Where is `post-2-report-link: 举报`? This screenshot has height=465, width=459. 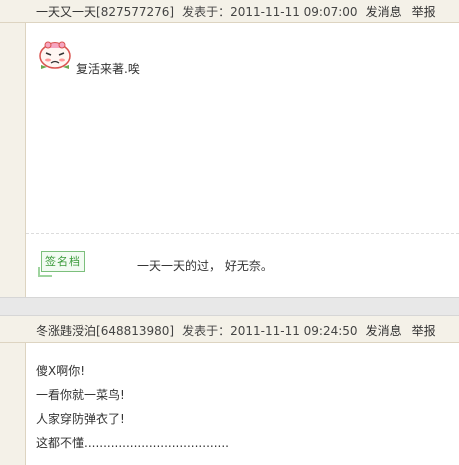
post-2-report-link: 举报 is located at coordinates (424, 331).